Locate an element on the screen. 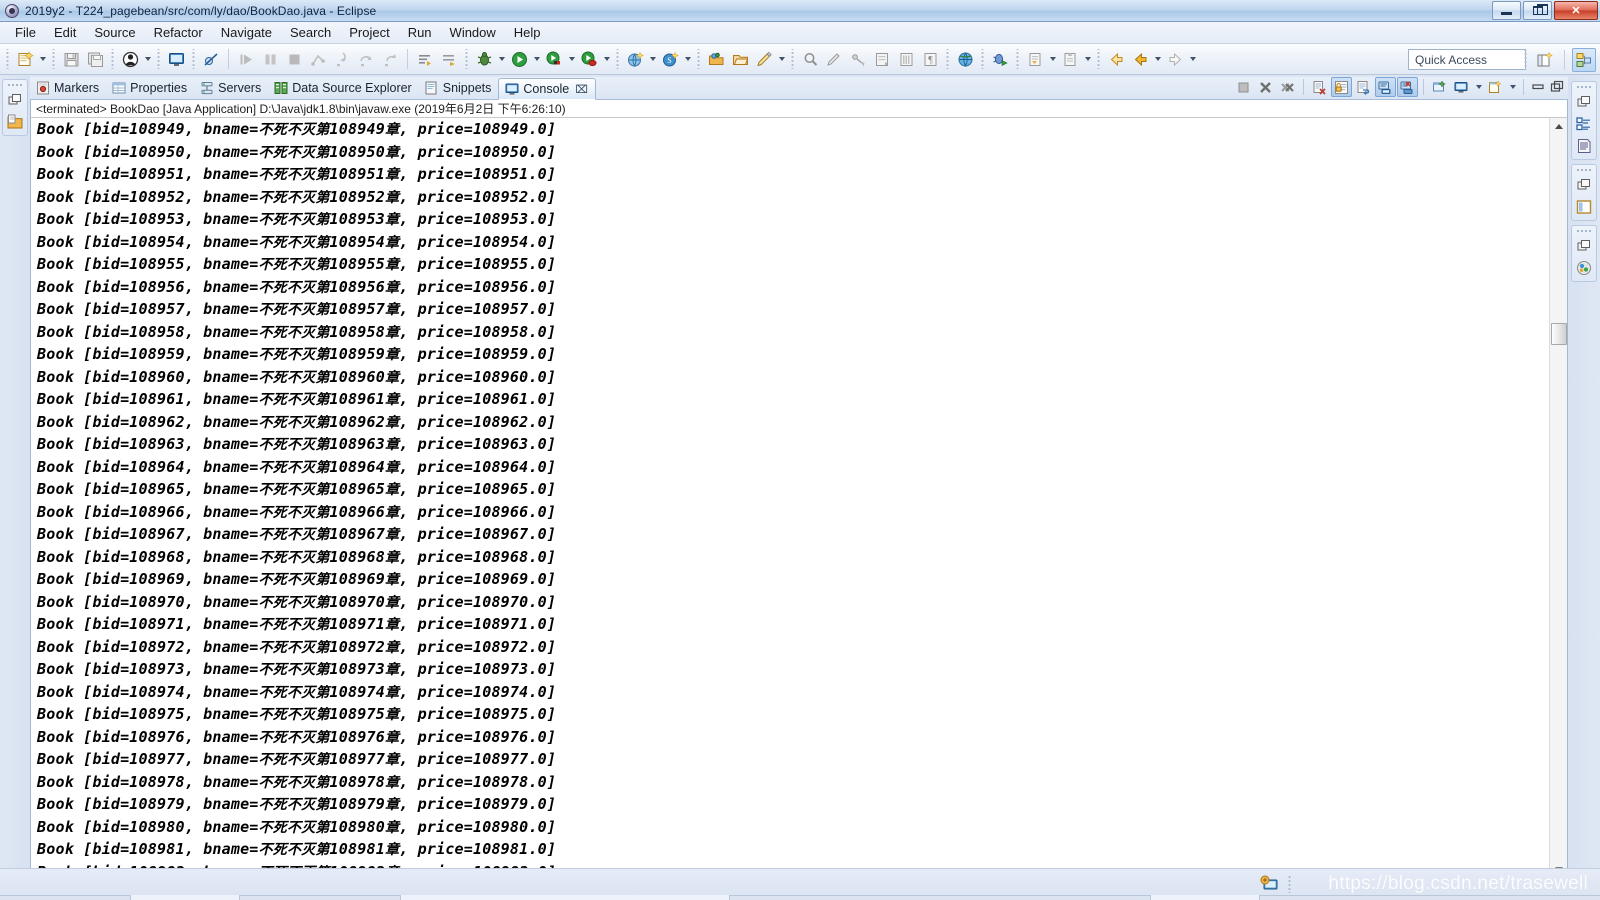 The height and width of the screenshot is (900, 1600). debug-on-server-icon is located at coordinates (1000, 59).